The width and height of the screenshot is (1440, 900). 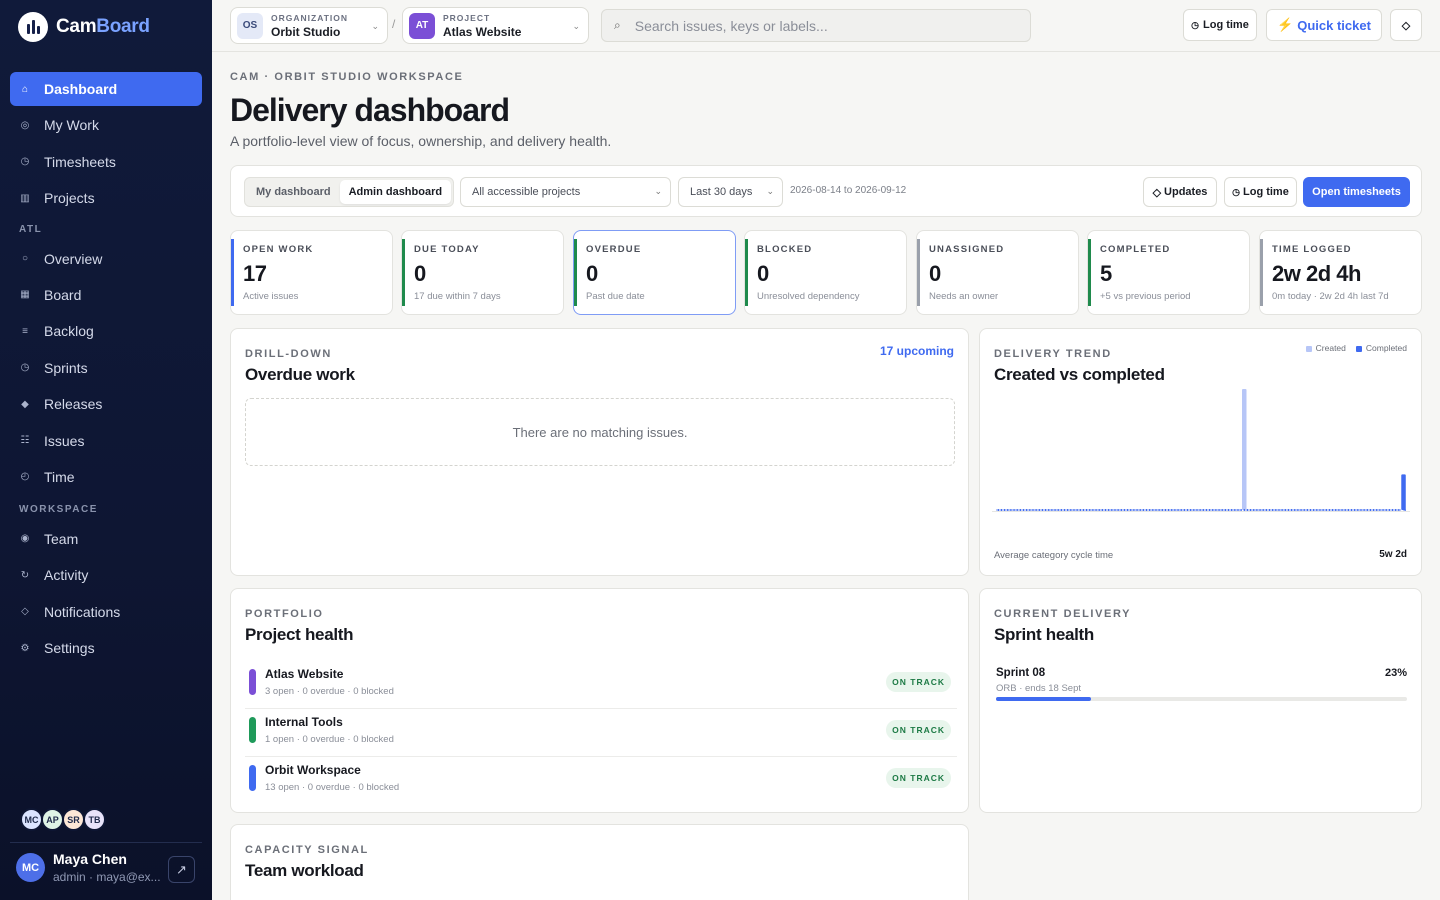 I want to click on sidebar-item-issues: ☷ Issues, so click(x=106, y=441).